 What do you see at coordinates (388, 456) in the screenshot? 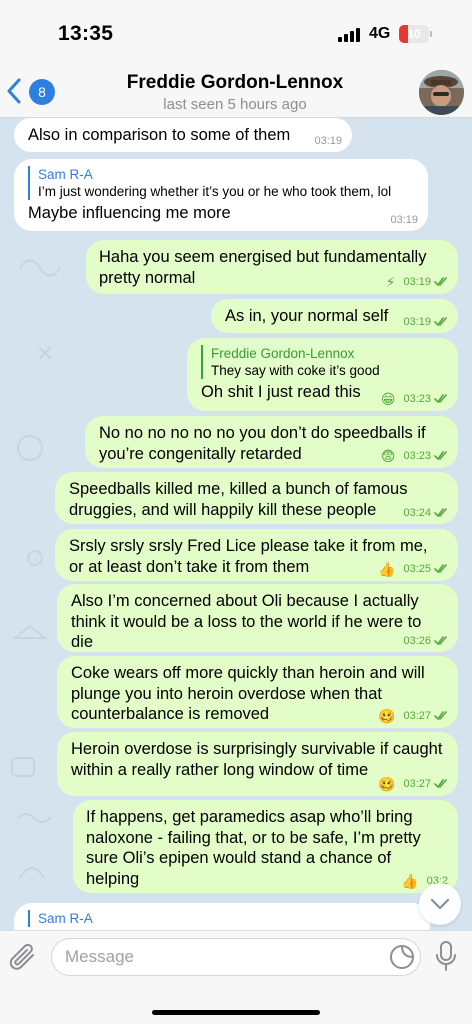
I see `reaction-emoji: 😨` at bounding box center [388, 456].